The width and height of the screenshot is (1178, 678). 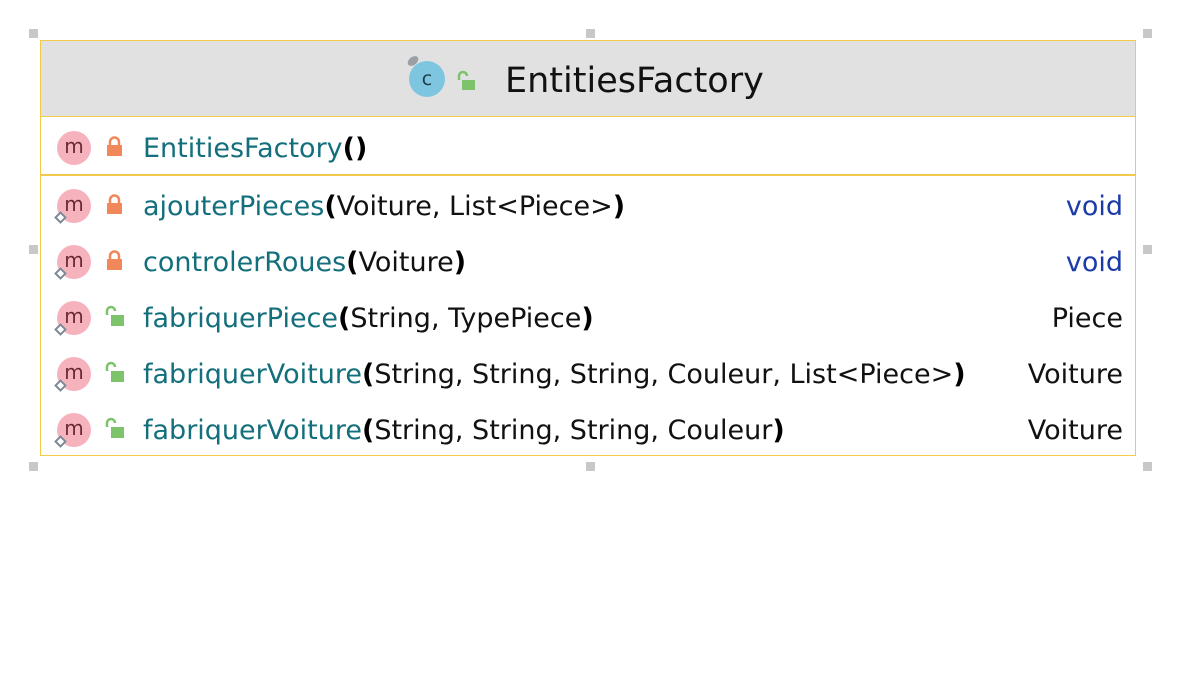 I want to click on method-params: String, String, String, Couleur, so click(x=573, y=430).